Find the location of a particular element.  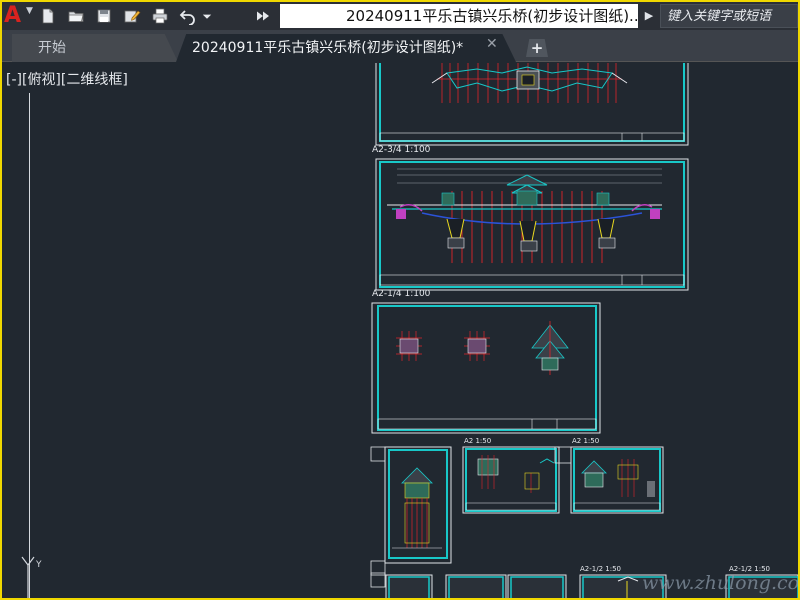

save-as-icon is located at coordinates (132, 16).